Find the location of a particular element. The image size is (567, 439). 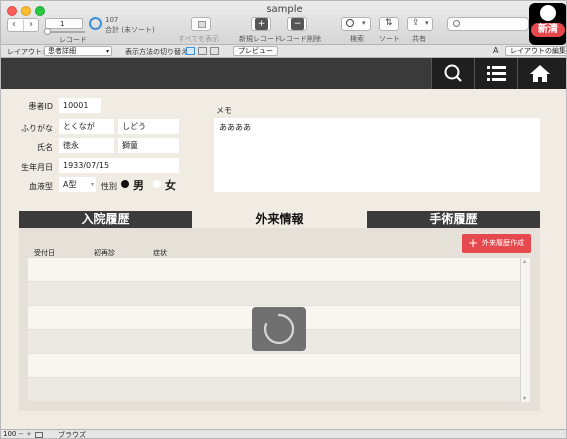

zoom-in-icon: + is located at coordinates (29, 434).